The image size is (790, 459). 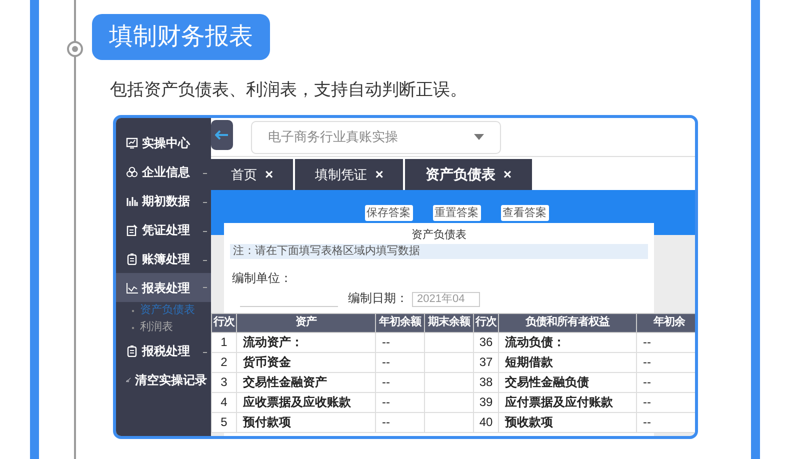 I want to click on table-cell: 5, so click(x=224, y=422).